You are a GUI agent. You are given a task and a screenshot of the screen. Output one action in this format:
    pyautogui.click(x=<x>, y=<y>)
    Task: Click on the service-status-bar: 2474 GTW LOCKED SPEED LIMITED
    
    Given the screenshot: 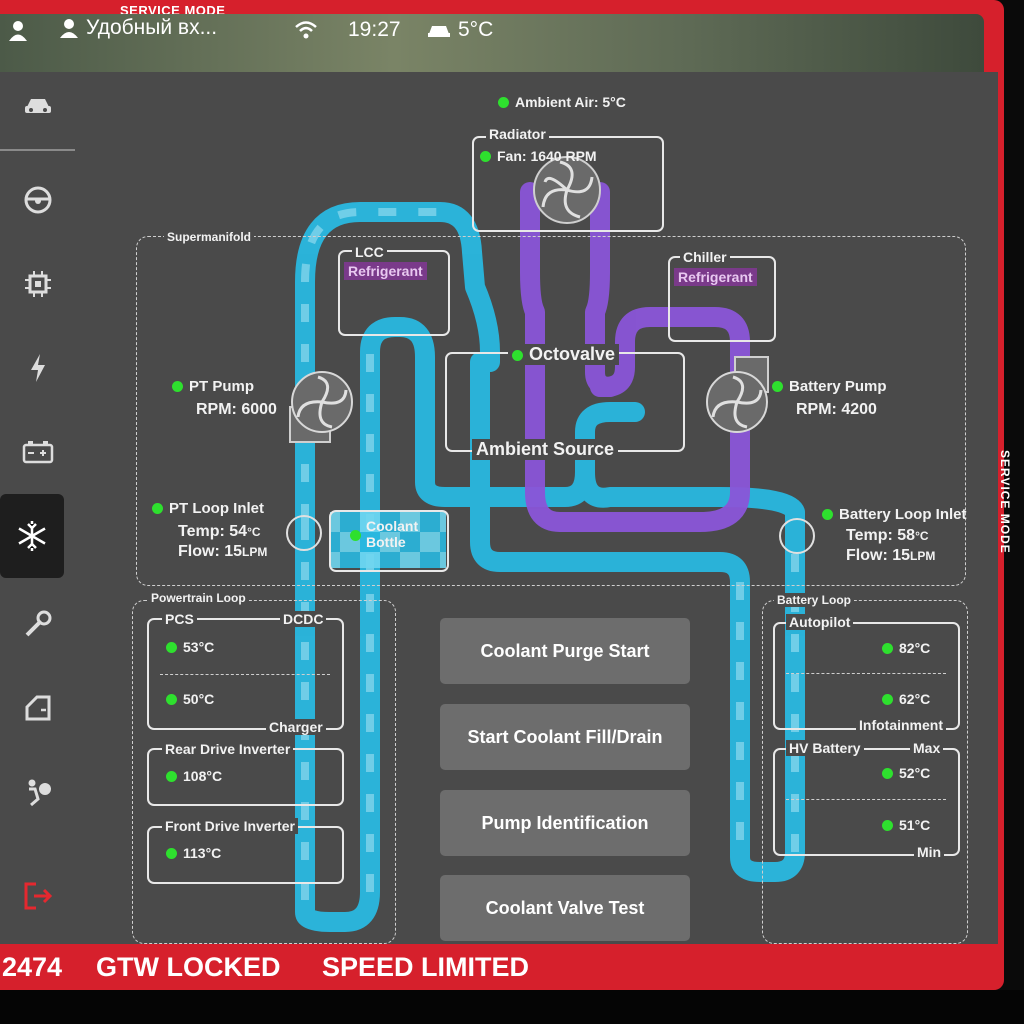 What is the action you would take?
    pyautogui.click(x=500, y=970)
    